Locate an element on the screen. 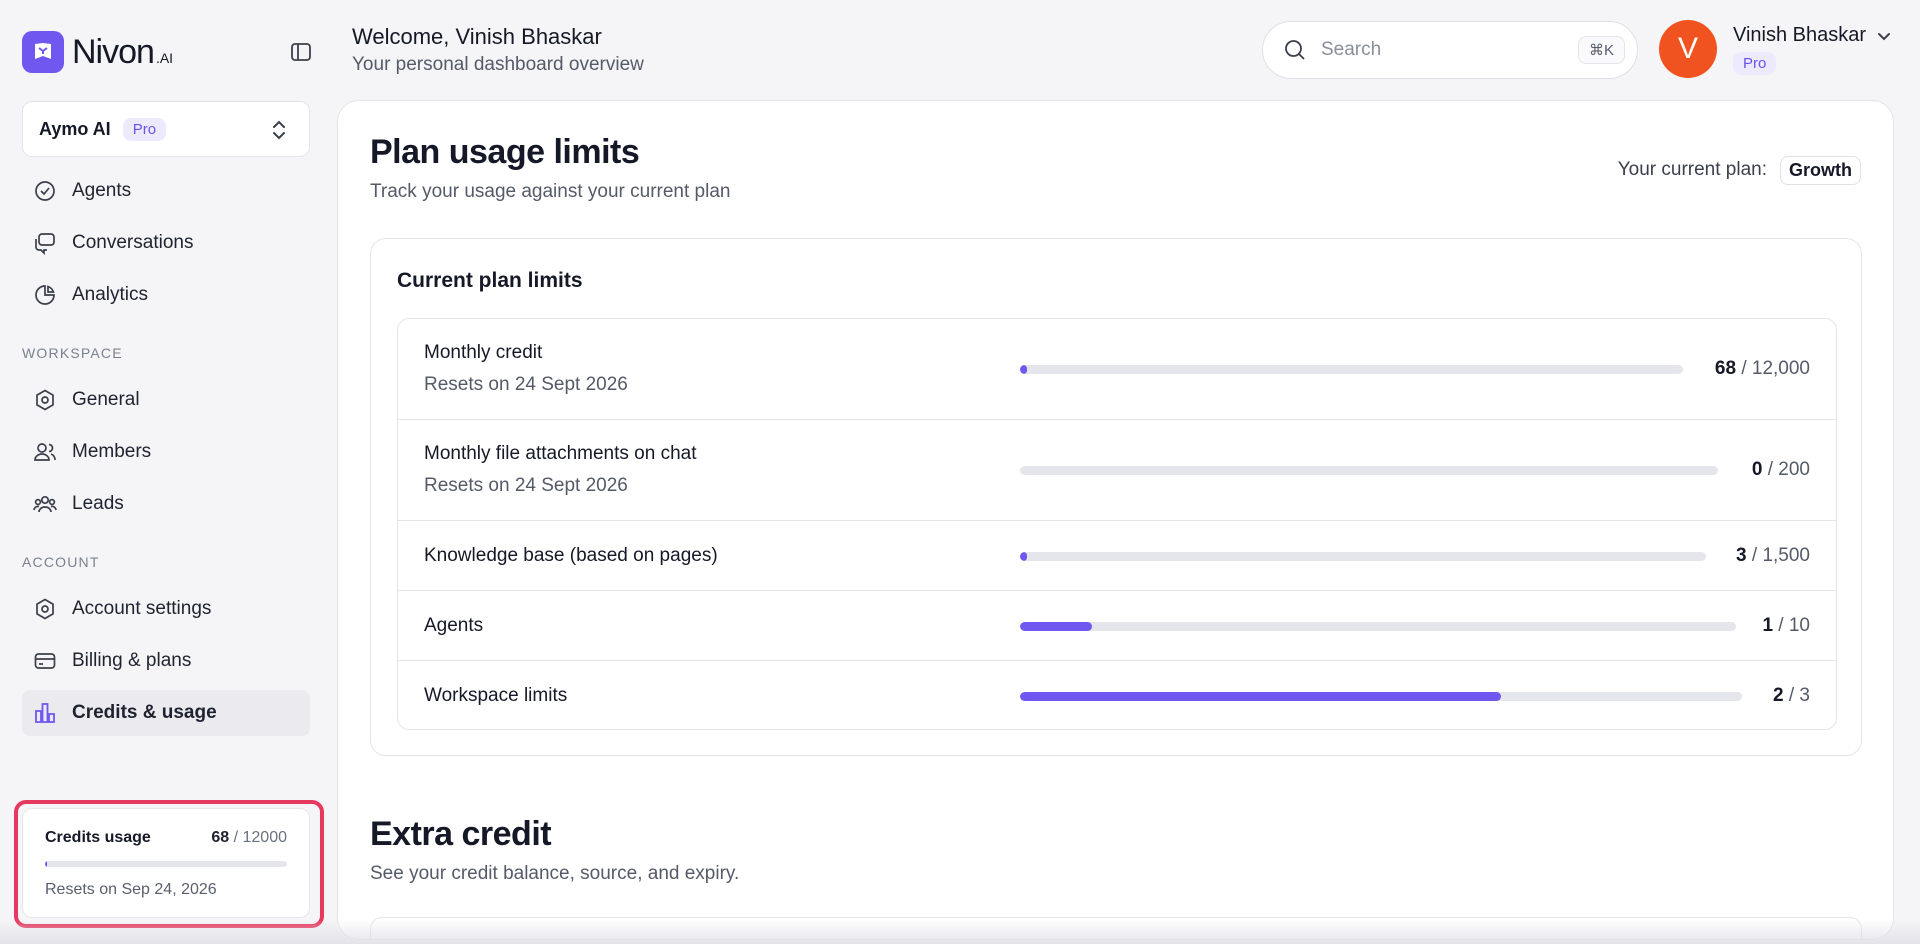  pie-chart-icon is located at coordinates (45, 295).